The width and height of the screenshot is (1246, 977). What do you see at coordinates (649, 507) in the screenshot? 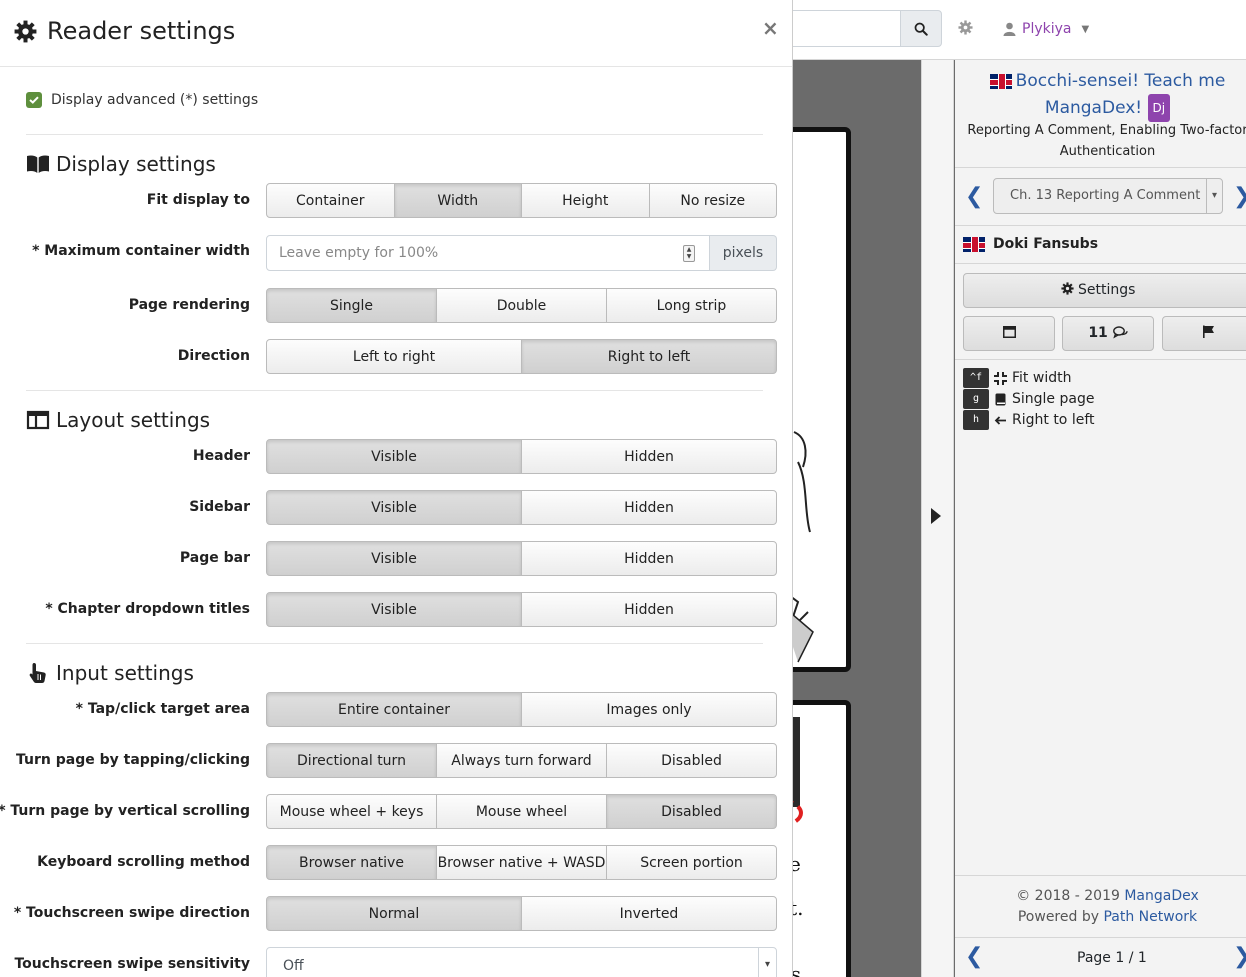
I see `sidebar-hidden-button: Hidden` at bounding box center [649, 507].